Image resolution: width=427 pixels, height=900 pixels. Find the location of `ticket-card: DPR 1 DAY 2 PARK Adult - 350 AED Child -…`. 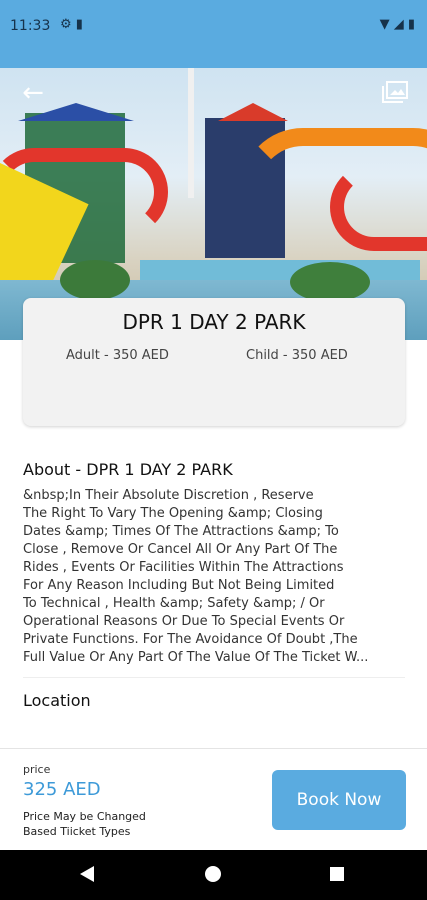

ticket-card: DPR 1 DAY 2 PARK Adult - 350 AED Child -… is located at coordinates (214, 362).